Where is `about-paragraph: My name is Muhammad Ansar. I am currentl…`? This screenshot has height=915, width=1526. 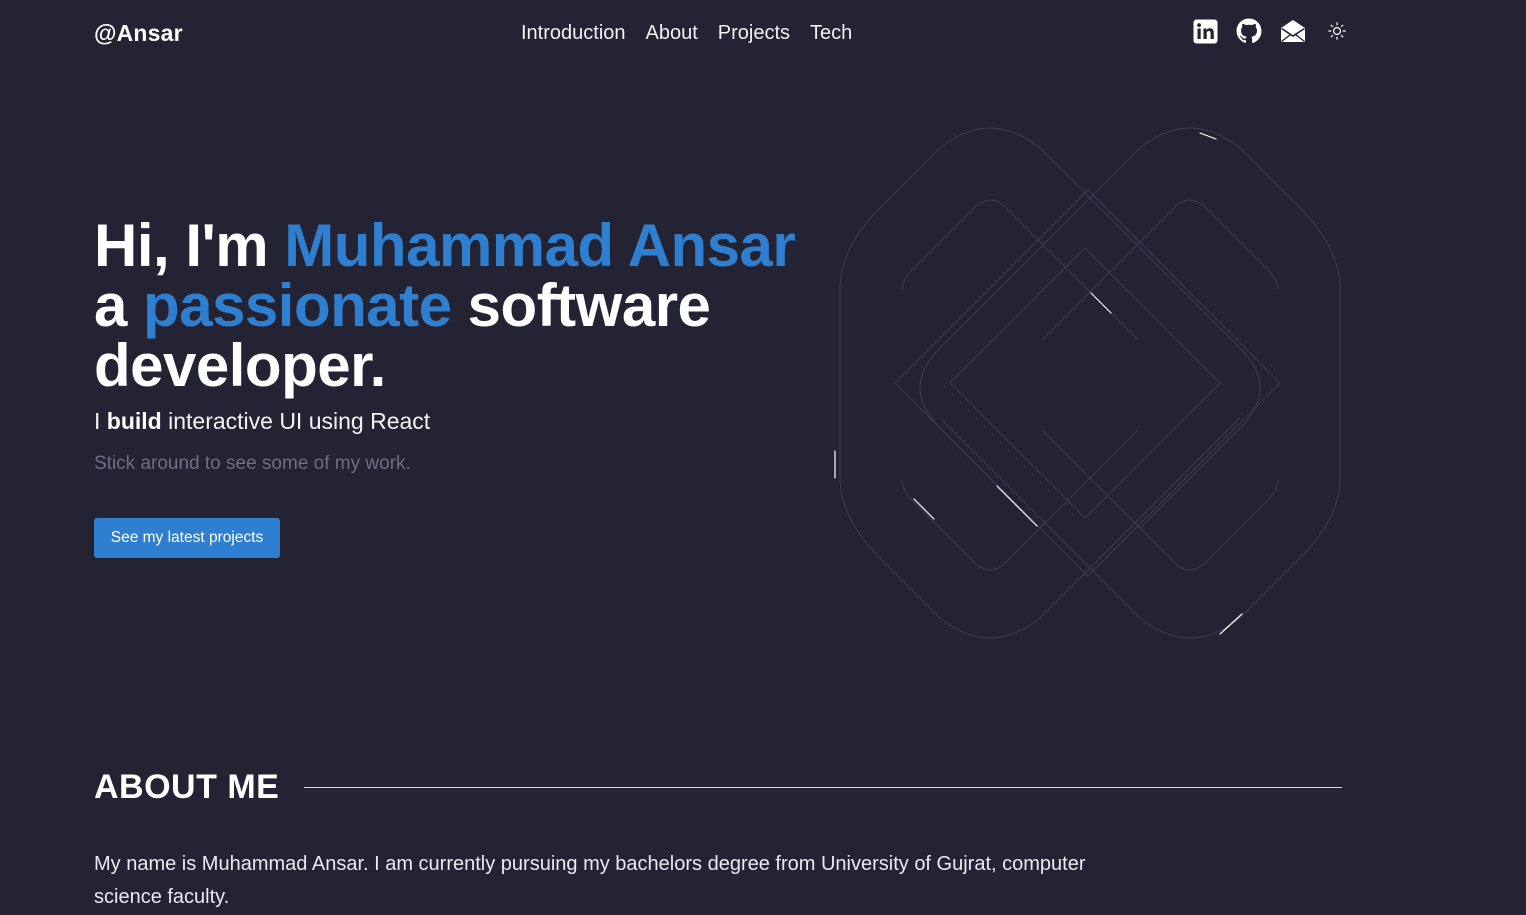
about-paragraph: My name is Muhammad Ansar. I am currentl… is located at coordinates (590, 880).